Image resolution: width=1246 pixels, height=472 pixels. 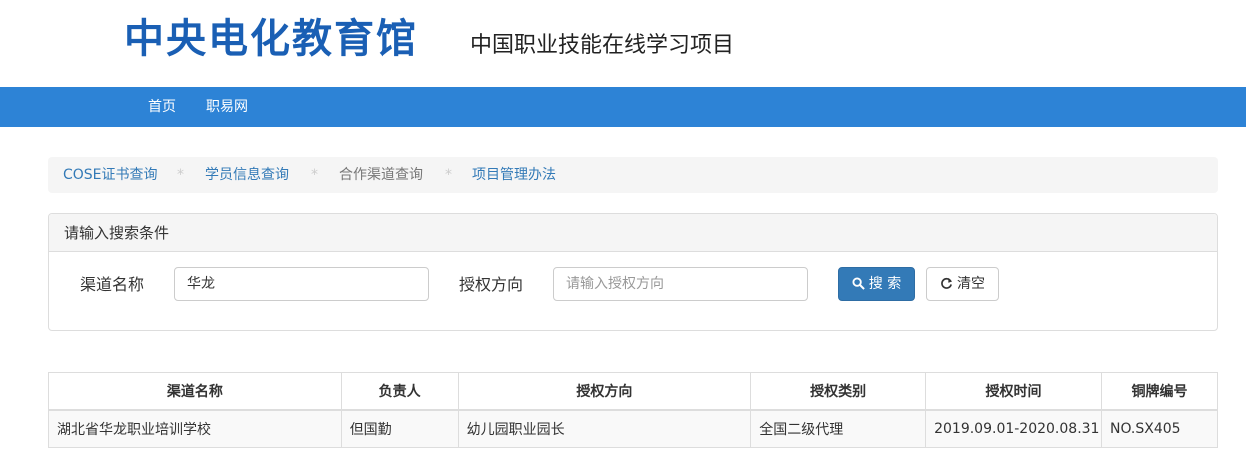 I want to click on column-header: 授权时间, so click(x=1013, y=391).